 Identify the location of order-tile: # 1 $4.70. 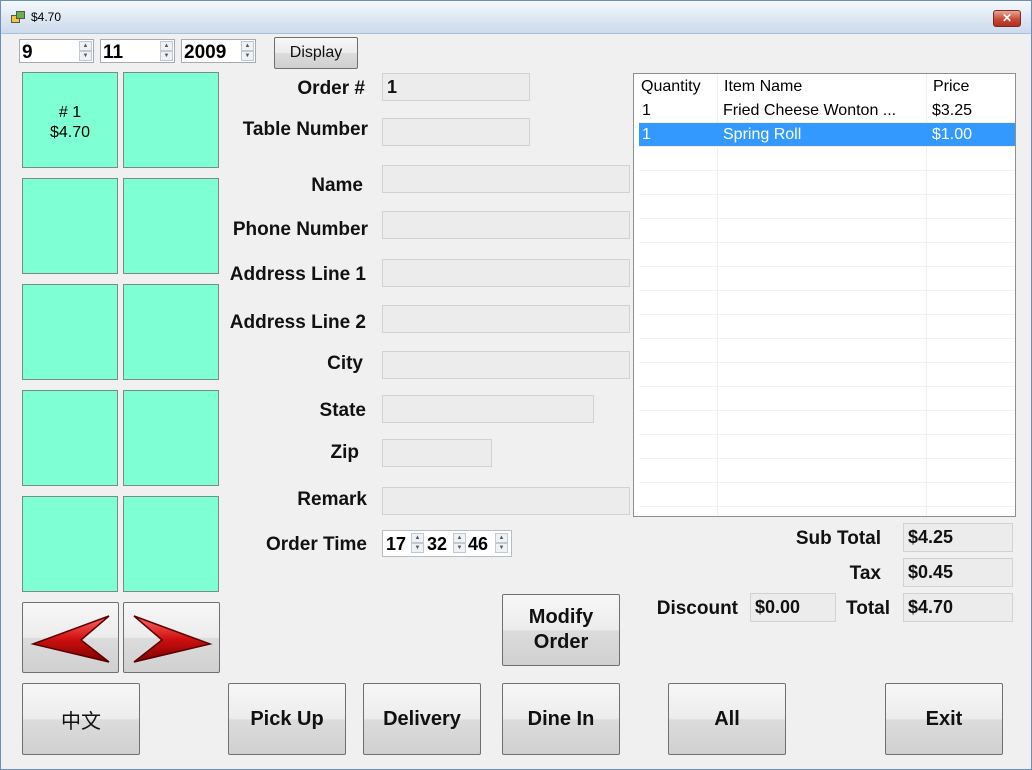
(70, 120).